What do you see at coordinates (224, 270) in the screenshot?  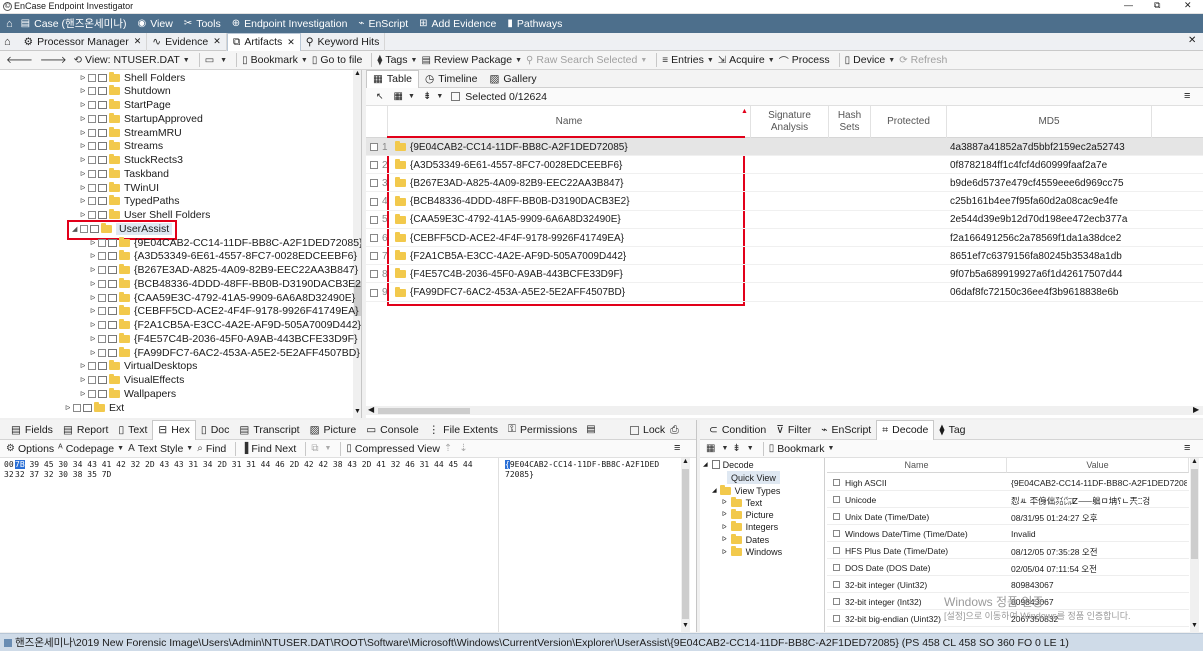 I see `tree-node: ᐅ {B267E3AD-A825-4A09-82B9-EEC22AA3B847}` at bounding box center [224, 270].